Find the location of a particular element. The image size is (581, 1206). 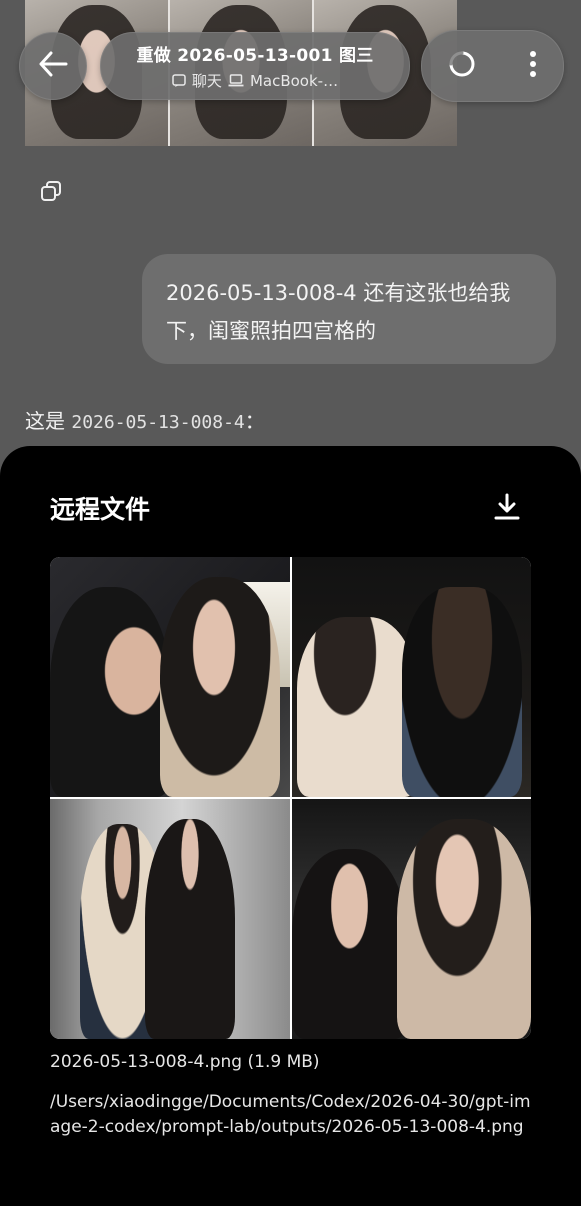

assistant-reply: 这是 2026-05-13-008-4： is located at coordinates (145, 419).